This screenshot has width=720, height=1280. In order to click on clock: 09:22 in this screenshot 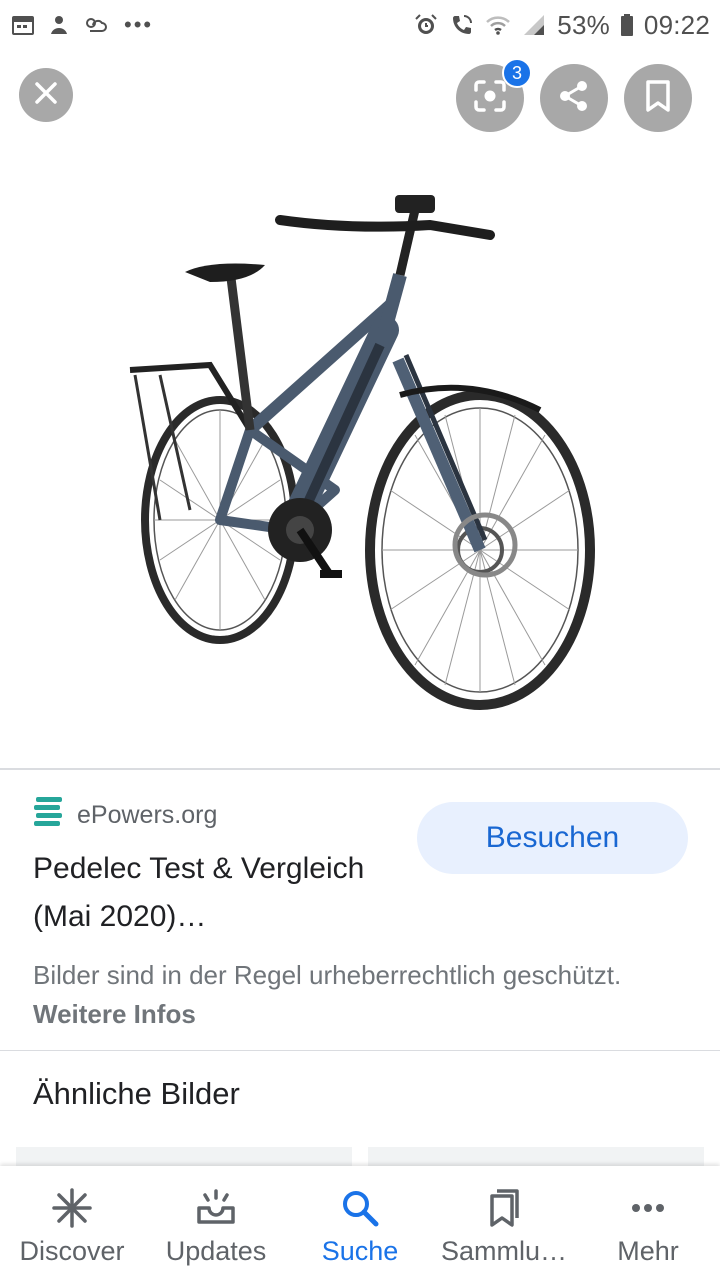, I will do `click(676, 24)`.